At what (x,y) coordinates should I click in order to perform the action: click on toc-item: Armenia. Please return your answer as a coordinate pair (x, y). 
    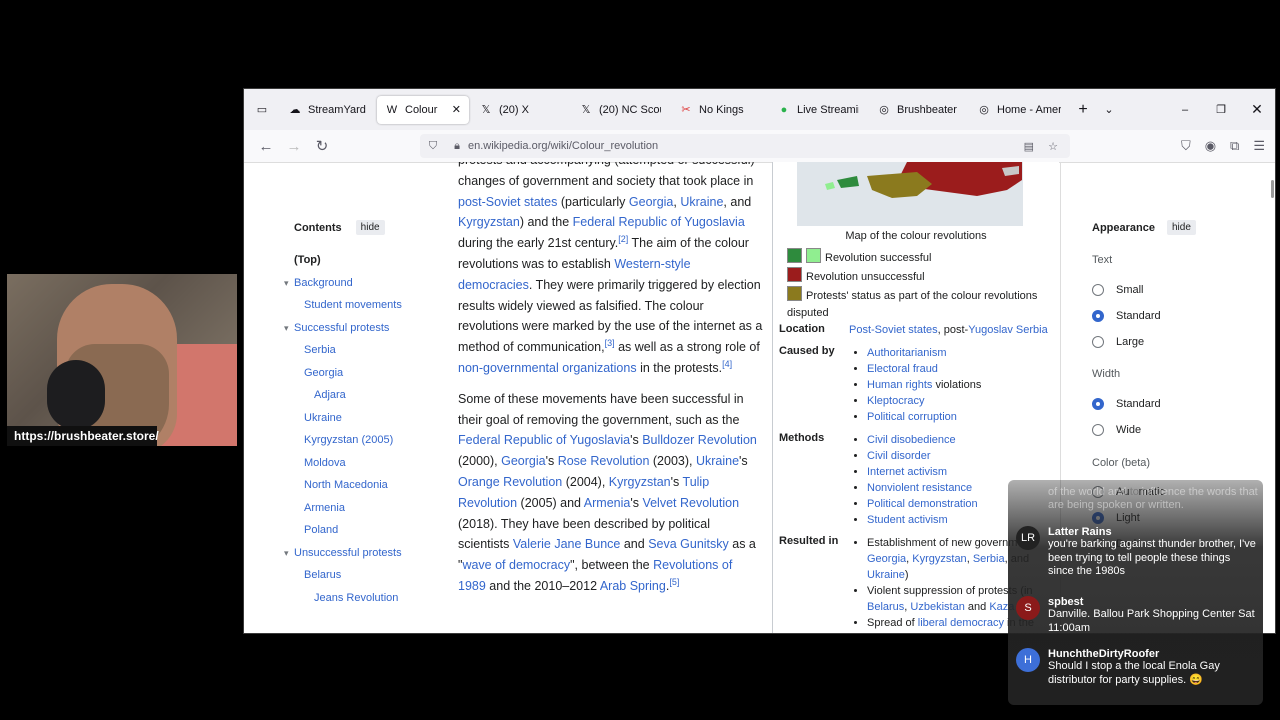
    Looking at the image, I should click on (364, 508).